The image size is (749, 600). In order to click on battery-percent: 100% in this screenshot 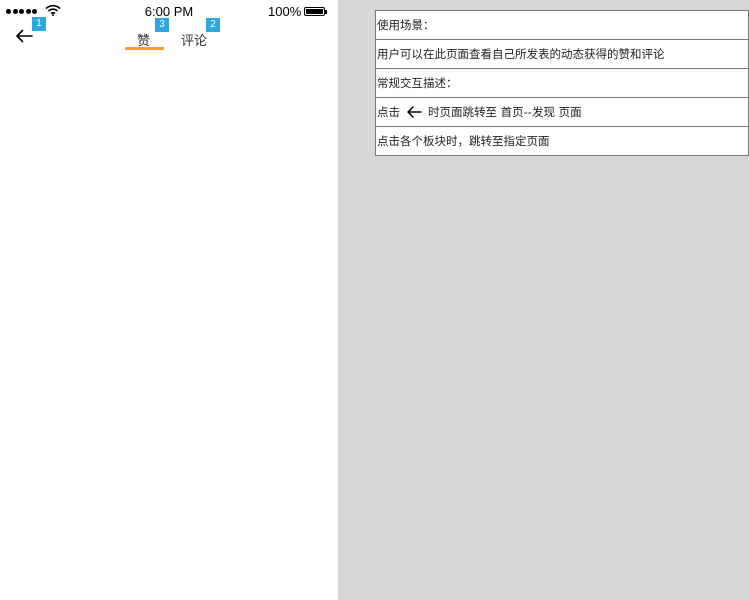, I will do `click(285, 11)`.